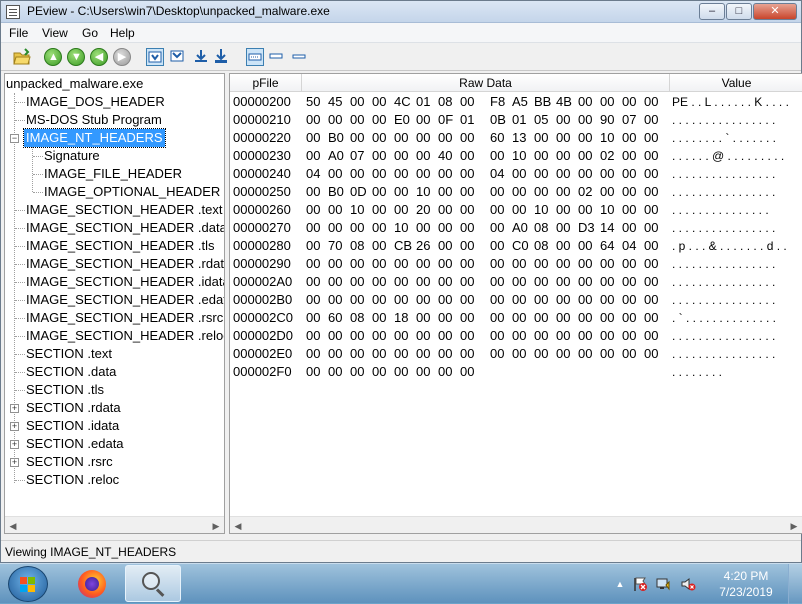 The width and height of the screenshot is (802, 604). What do you see at coordinates (664, 584) in the screenshot?
I see `network-icon` at bounding box center [664, 584].